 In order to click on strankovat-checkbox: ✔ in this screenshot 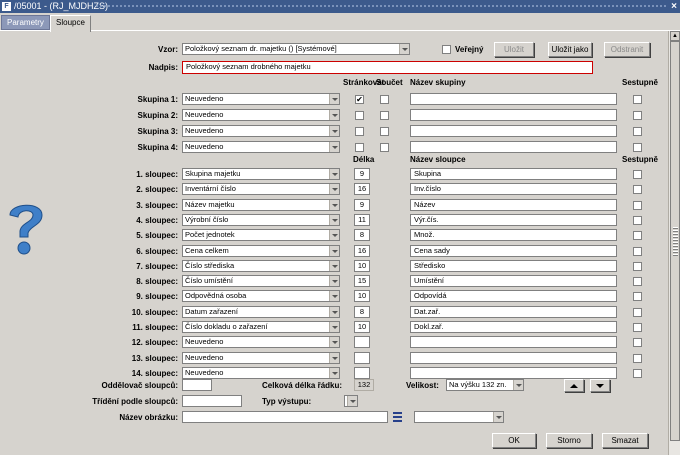, I will do `click(359, 99)`.